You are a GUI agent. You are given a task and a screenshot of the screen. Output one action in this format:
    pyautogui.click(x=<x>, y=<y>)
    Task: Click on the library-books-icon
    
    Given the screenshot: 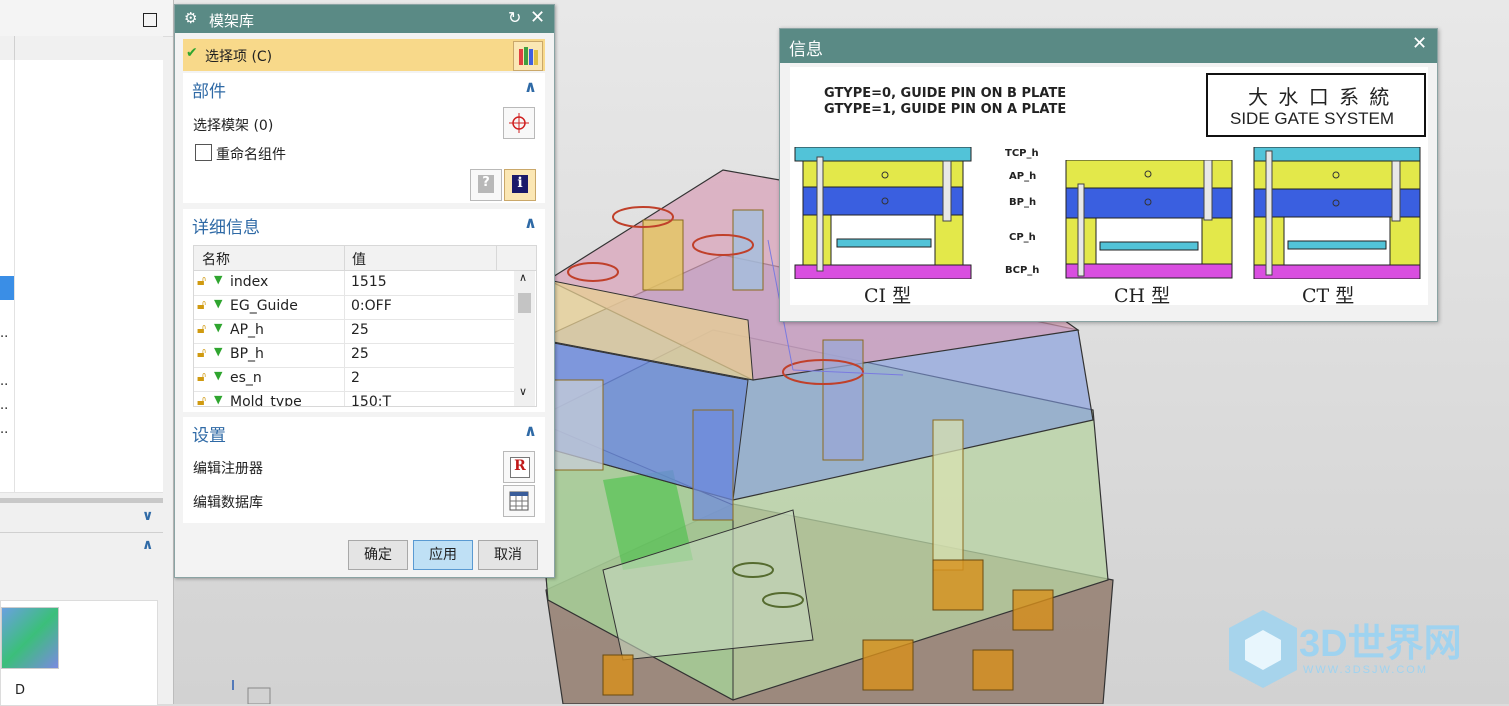 What is the action you would take?
    pyautogui.click(x=528, y=56)
    